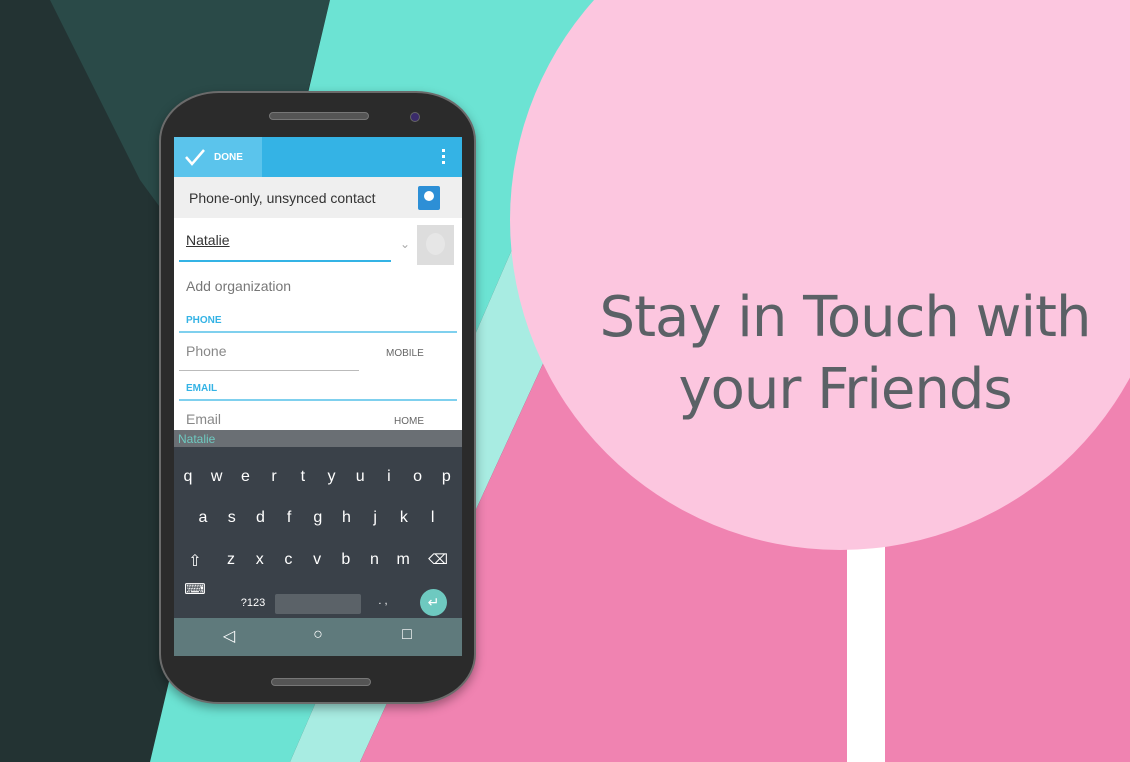 This screenshot has width=1130, height=762. Describe the element at coordinates (433, 602) in the screenshot. I see `enter-key: ↵` at that location.